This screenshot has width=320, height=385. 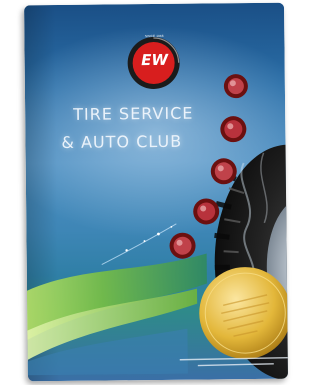 What do you see at coordinates (233, 361) in the screenshot?
I see `footer-fine-print` at bounding box center [233, 361].